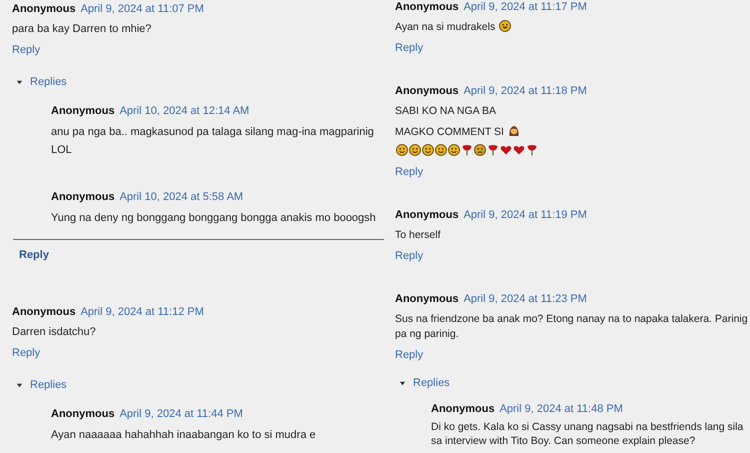  I want to click on sad-face-icon, so click(480, 150).